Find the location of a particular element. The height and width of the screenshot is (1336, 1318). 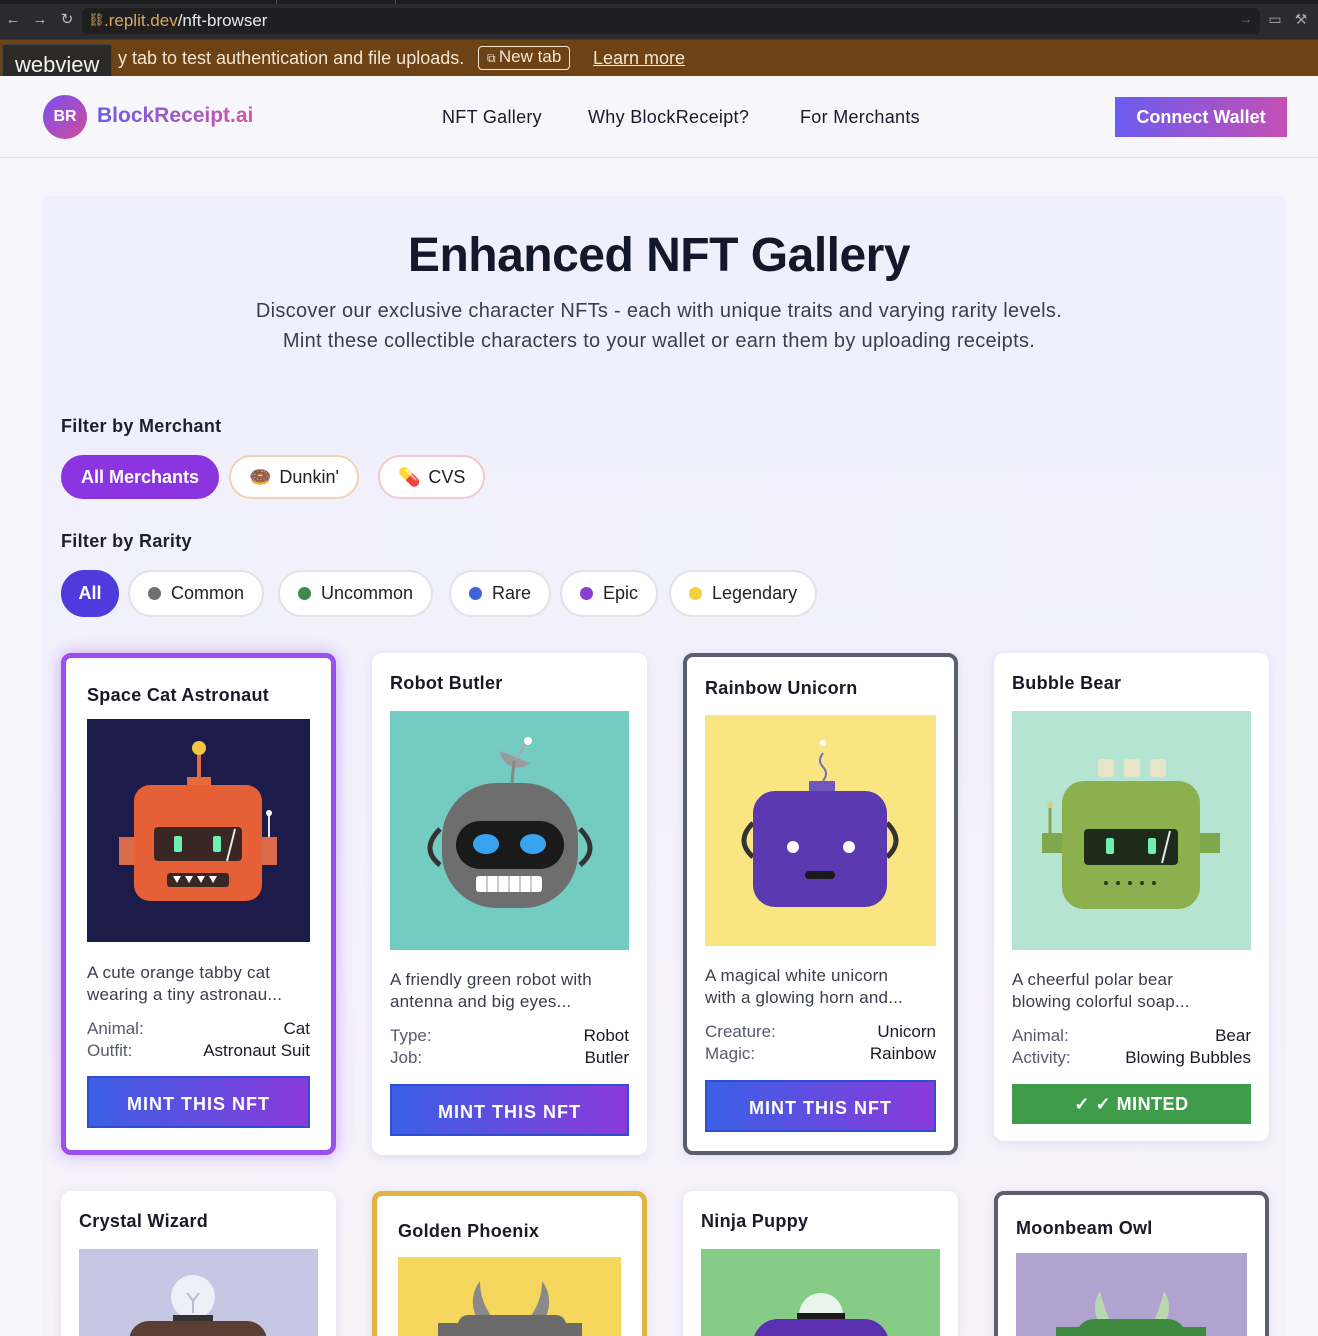

card-title: Moonbeam Owl is located at coordinates (1084, 1228).